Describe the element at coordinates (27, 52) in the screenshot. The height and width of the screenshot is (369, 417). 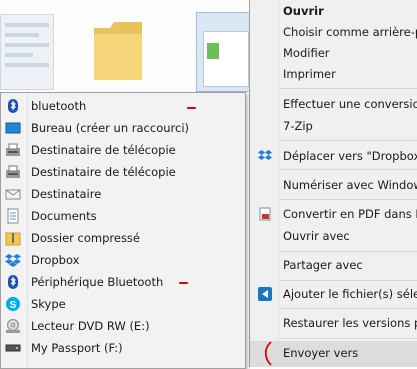
I see `document-thumbnail` at that location.